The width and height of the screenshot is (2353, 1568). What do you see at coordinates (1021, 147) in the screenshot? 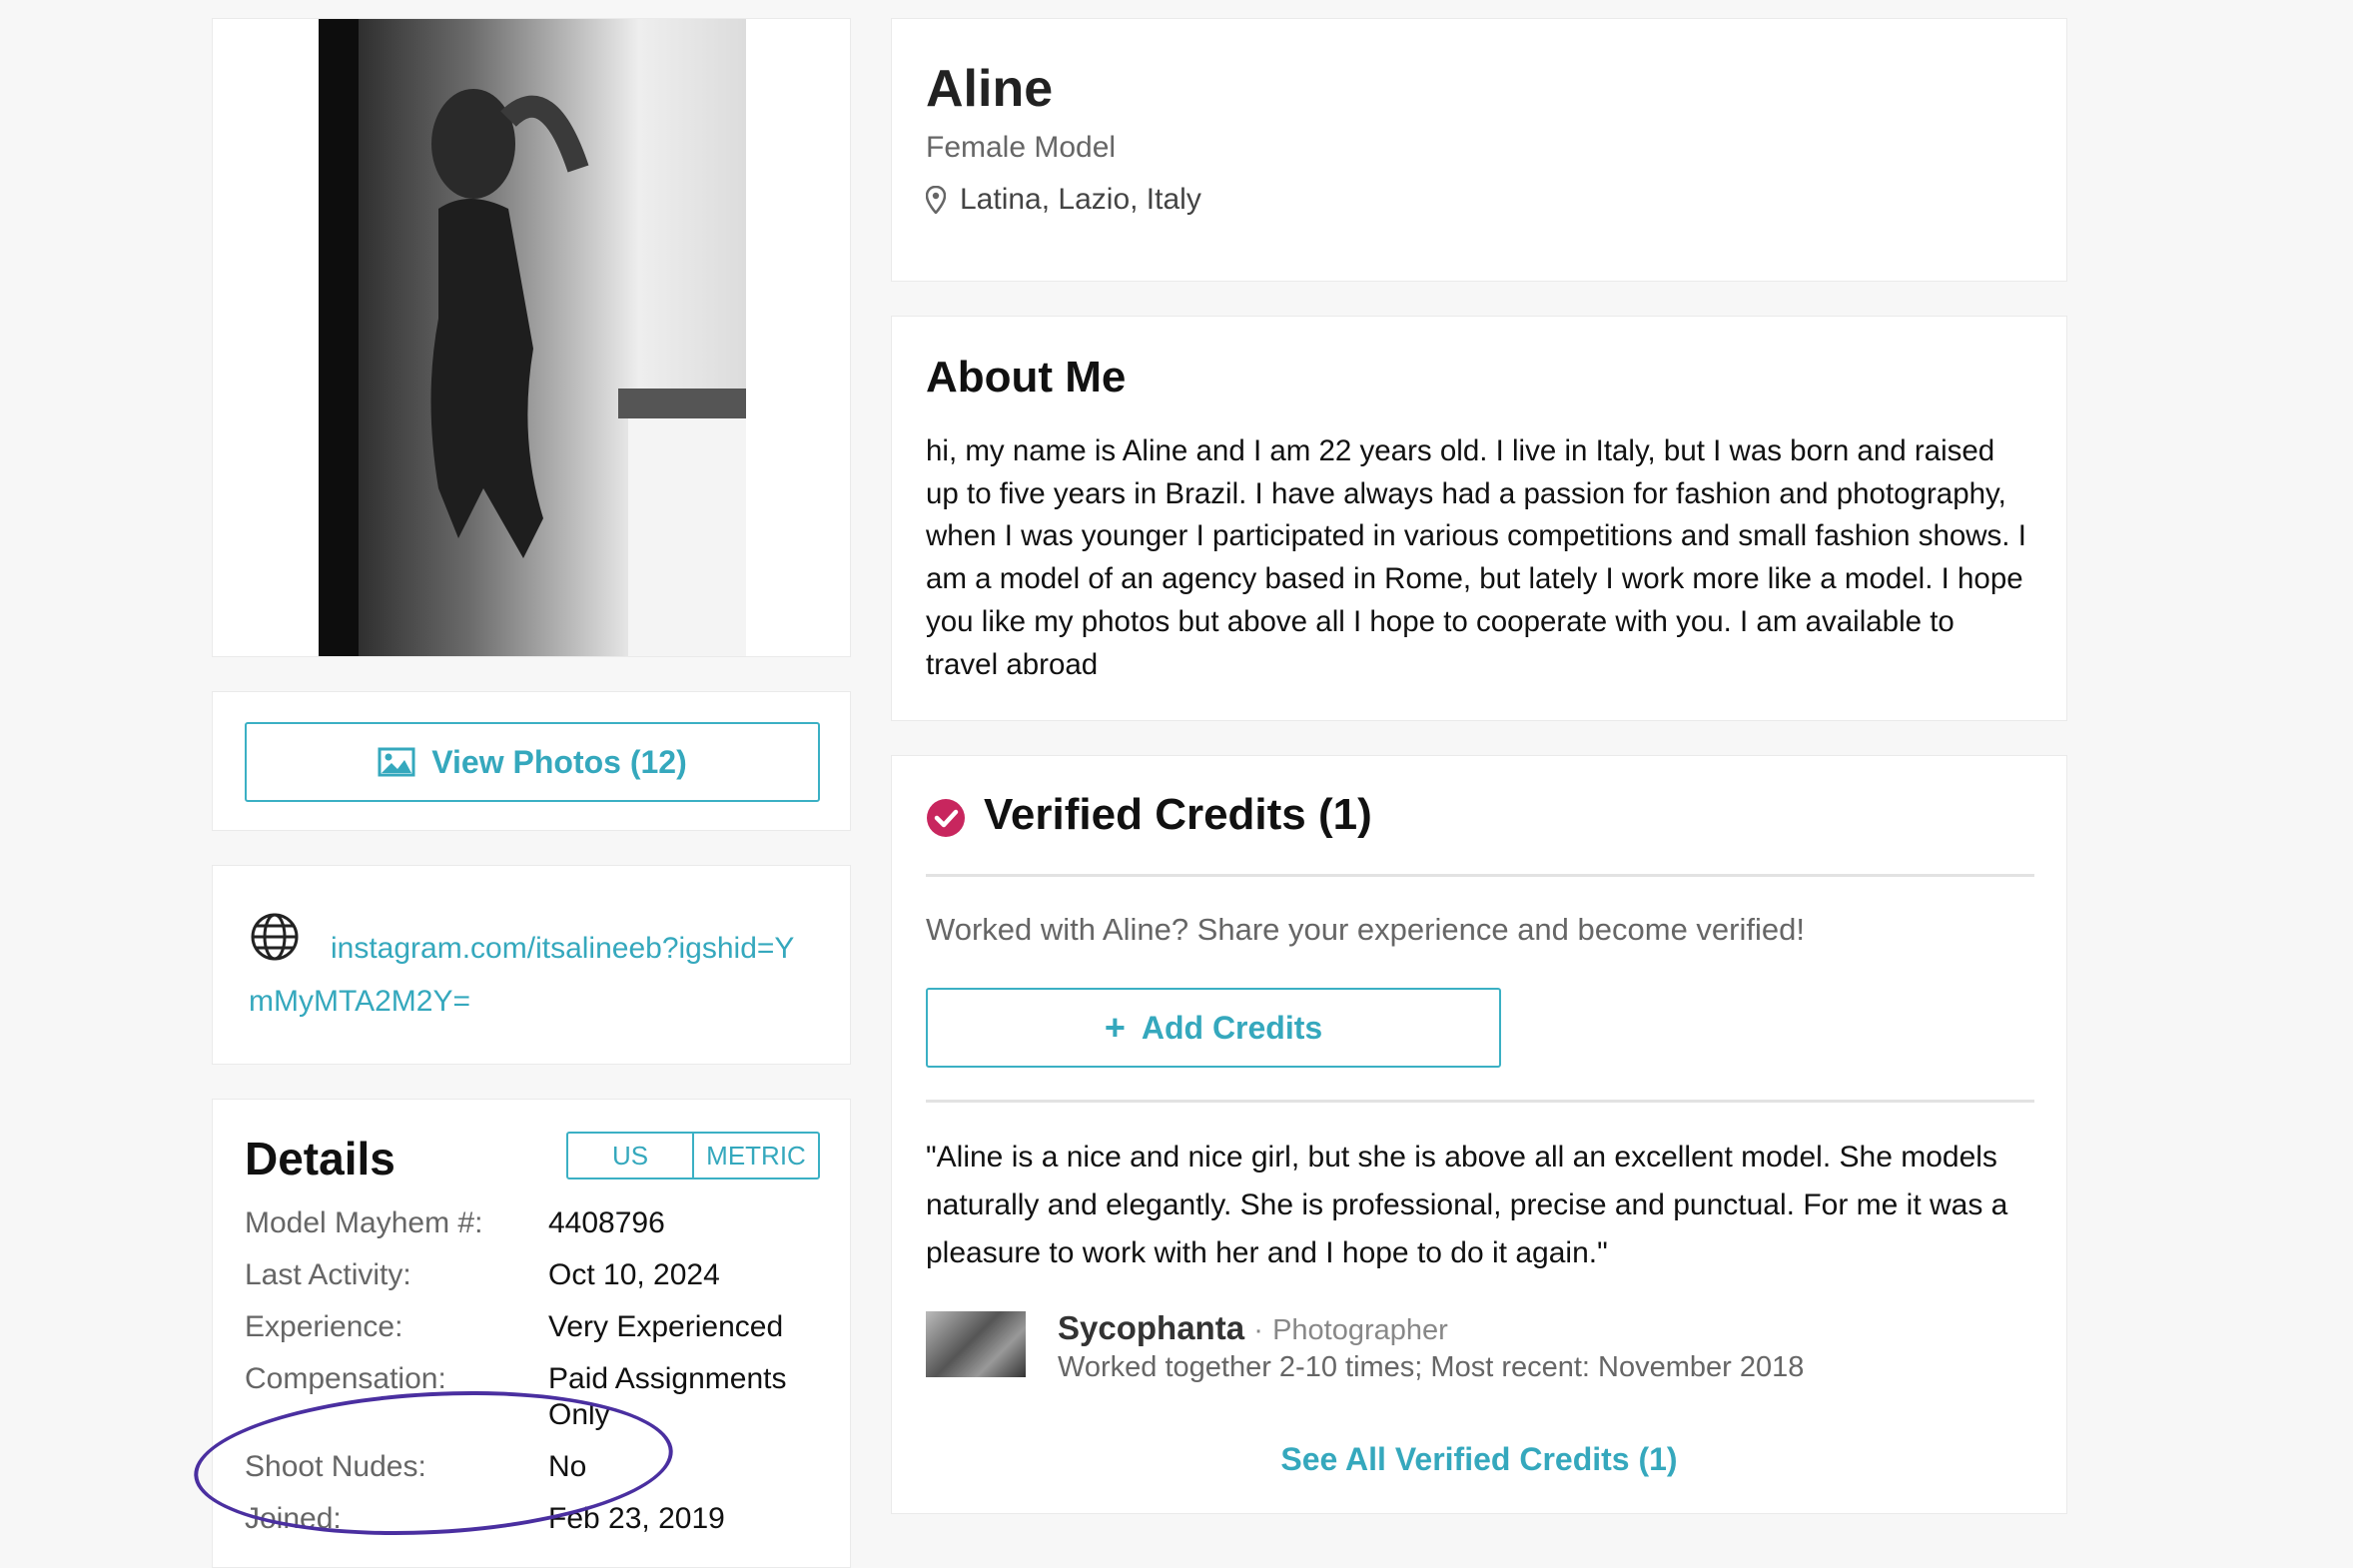
I see `profile-role: Female Model` at bounding box center [1021, 147].